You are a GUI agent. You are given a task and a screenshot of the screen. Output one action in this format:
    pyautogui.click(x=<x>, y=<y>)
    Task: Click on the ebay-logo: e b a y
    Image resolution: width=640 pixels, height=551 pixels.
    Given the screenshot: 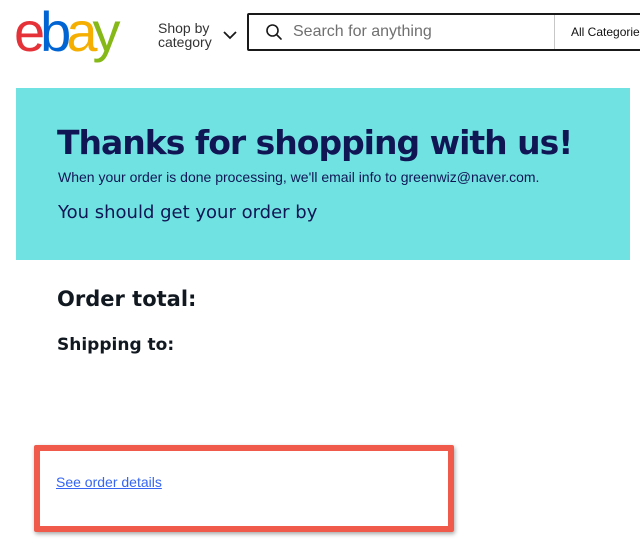 What is the action you would take?
    pyautogui.click(x=67, y=31)
    